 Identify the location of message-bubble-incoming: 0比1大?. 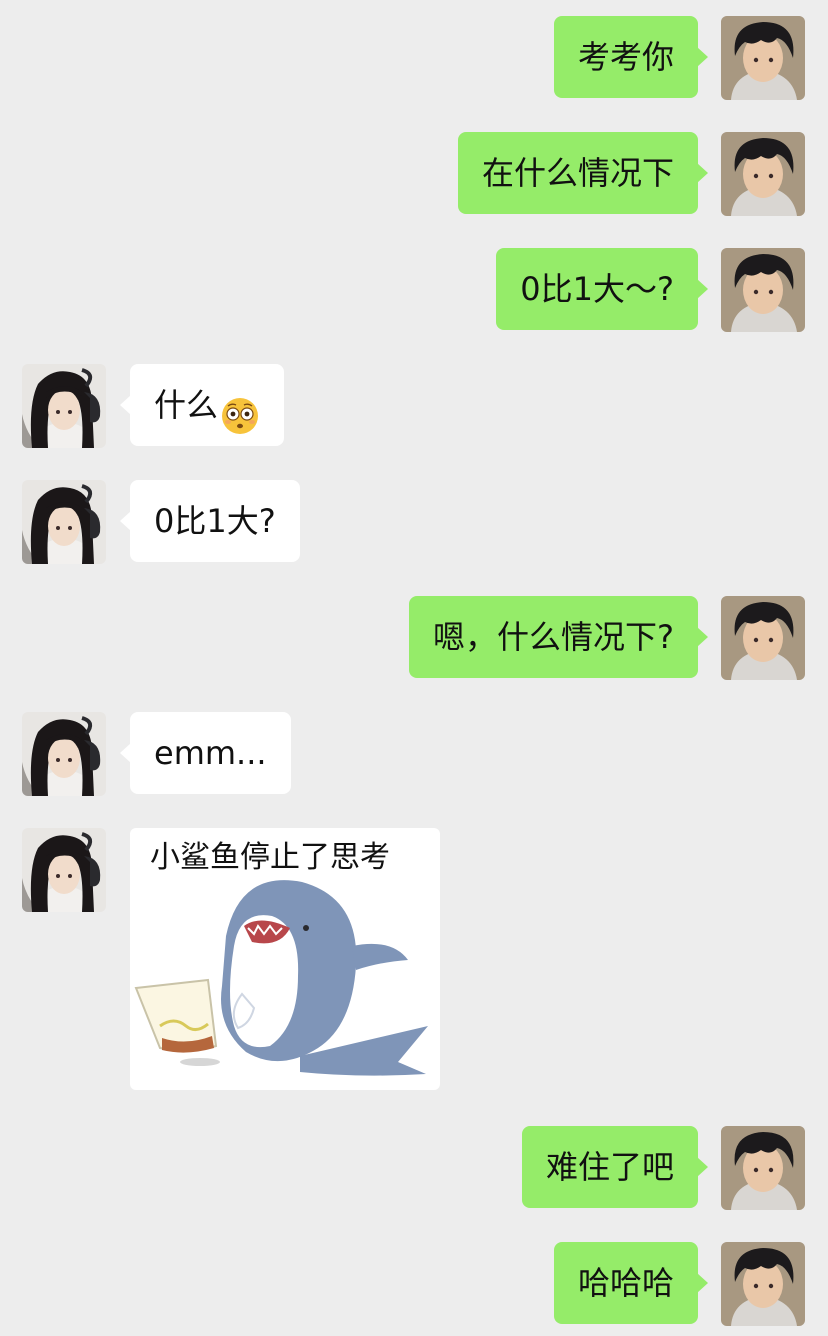
(210, 521).